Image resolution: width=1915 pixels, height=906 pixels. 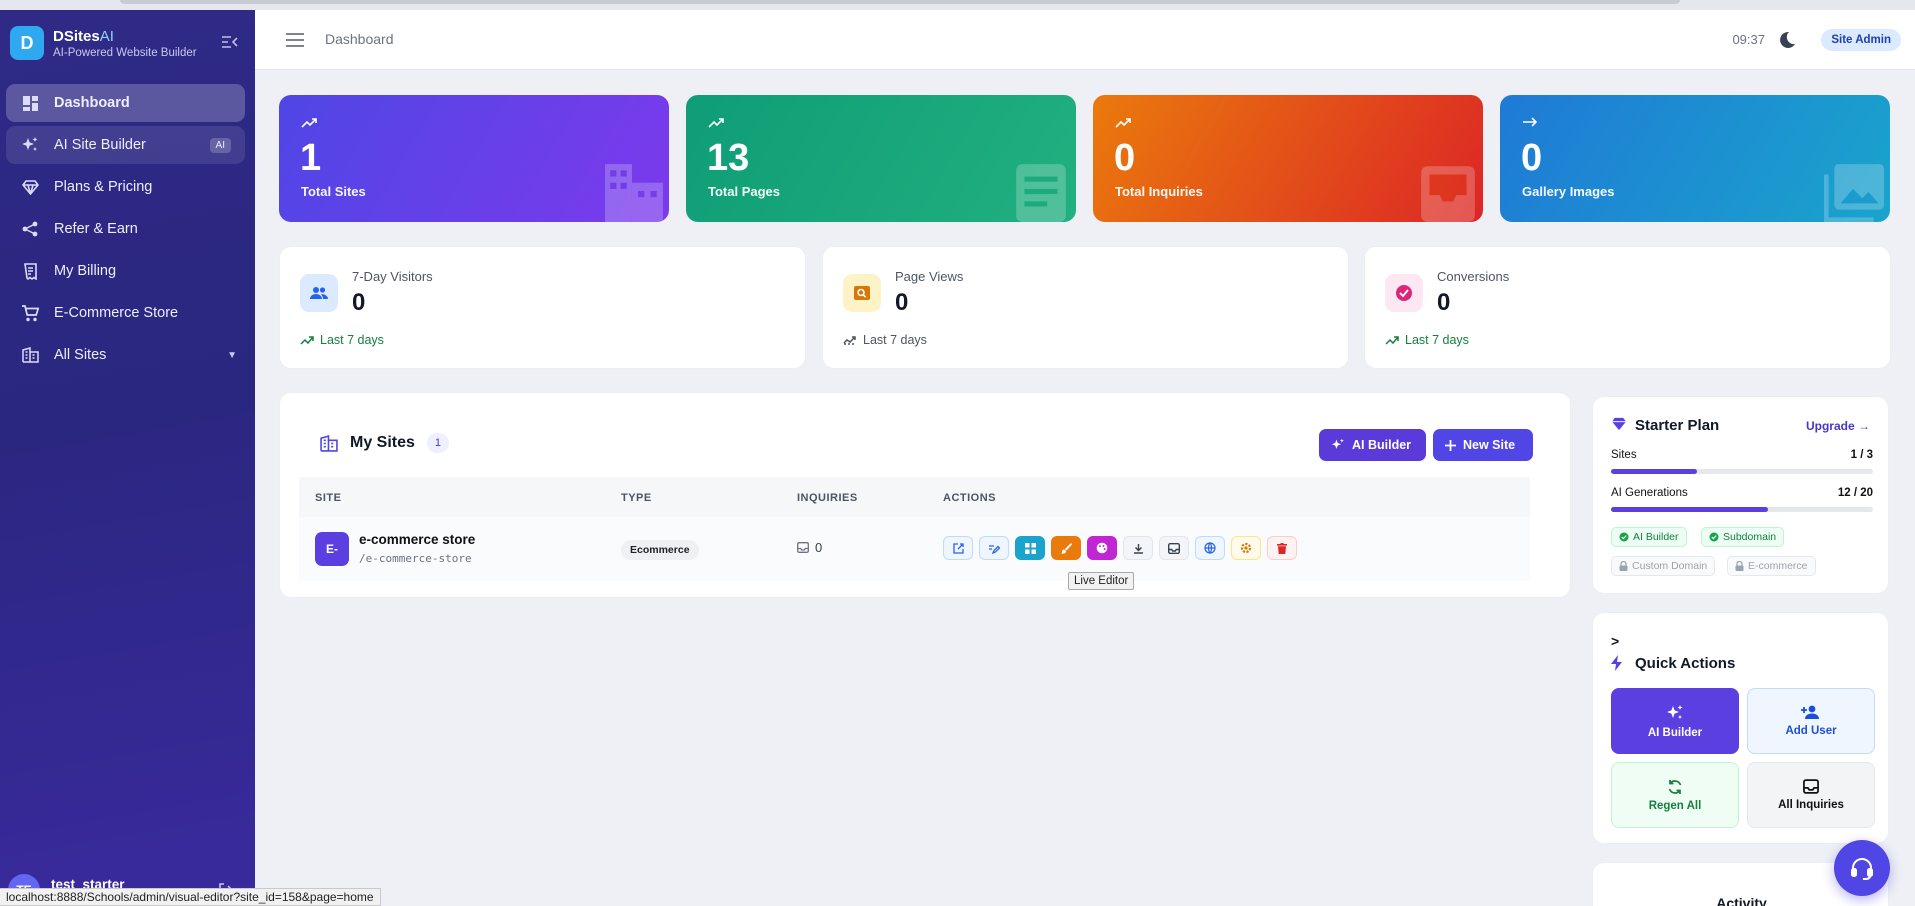 I want to click on live-editor-button, so click(x=1066, y=548).